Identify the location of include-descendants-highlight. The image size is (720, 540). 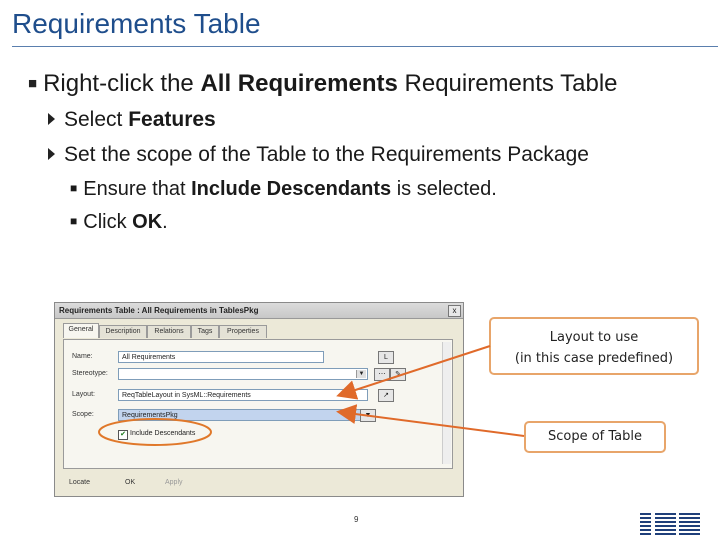
(155, 432).